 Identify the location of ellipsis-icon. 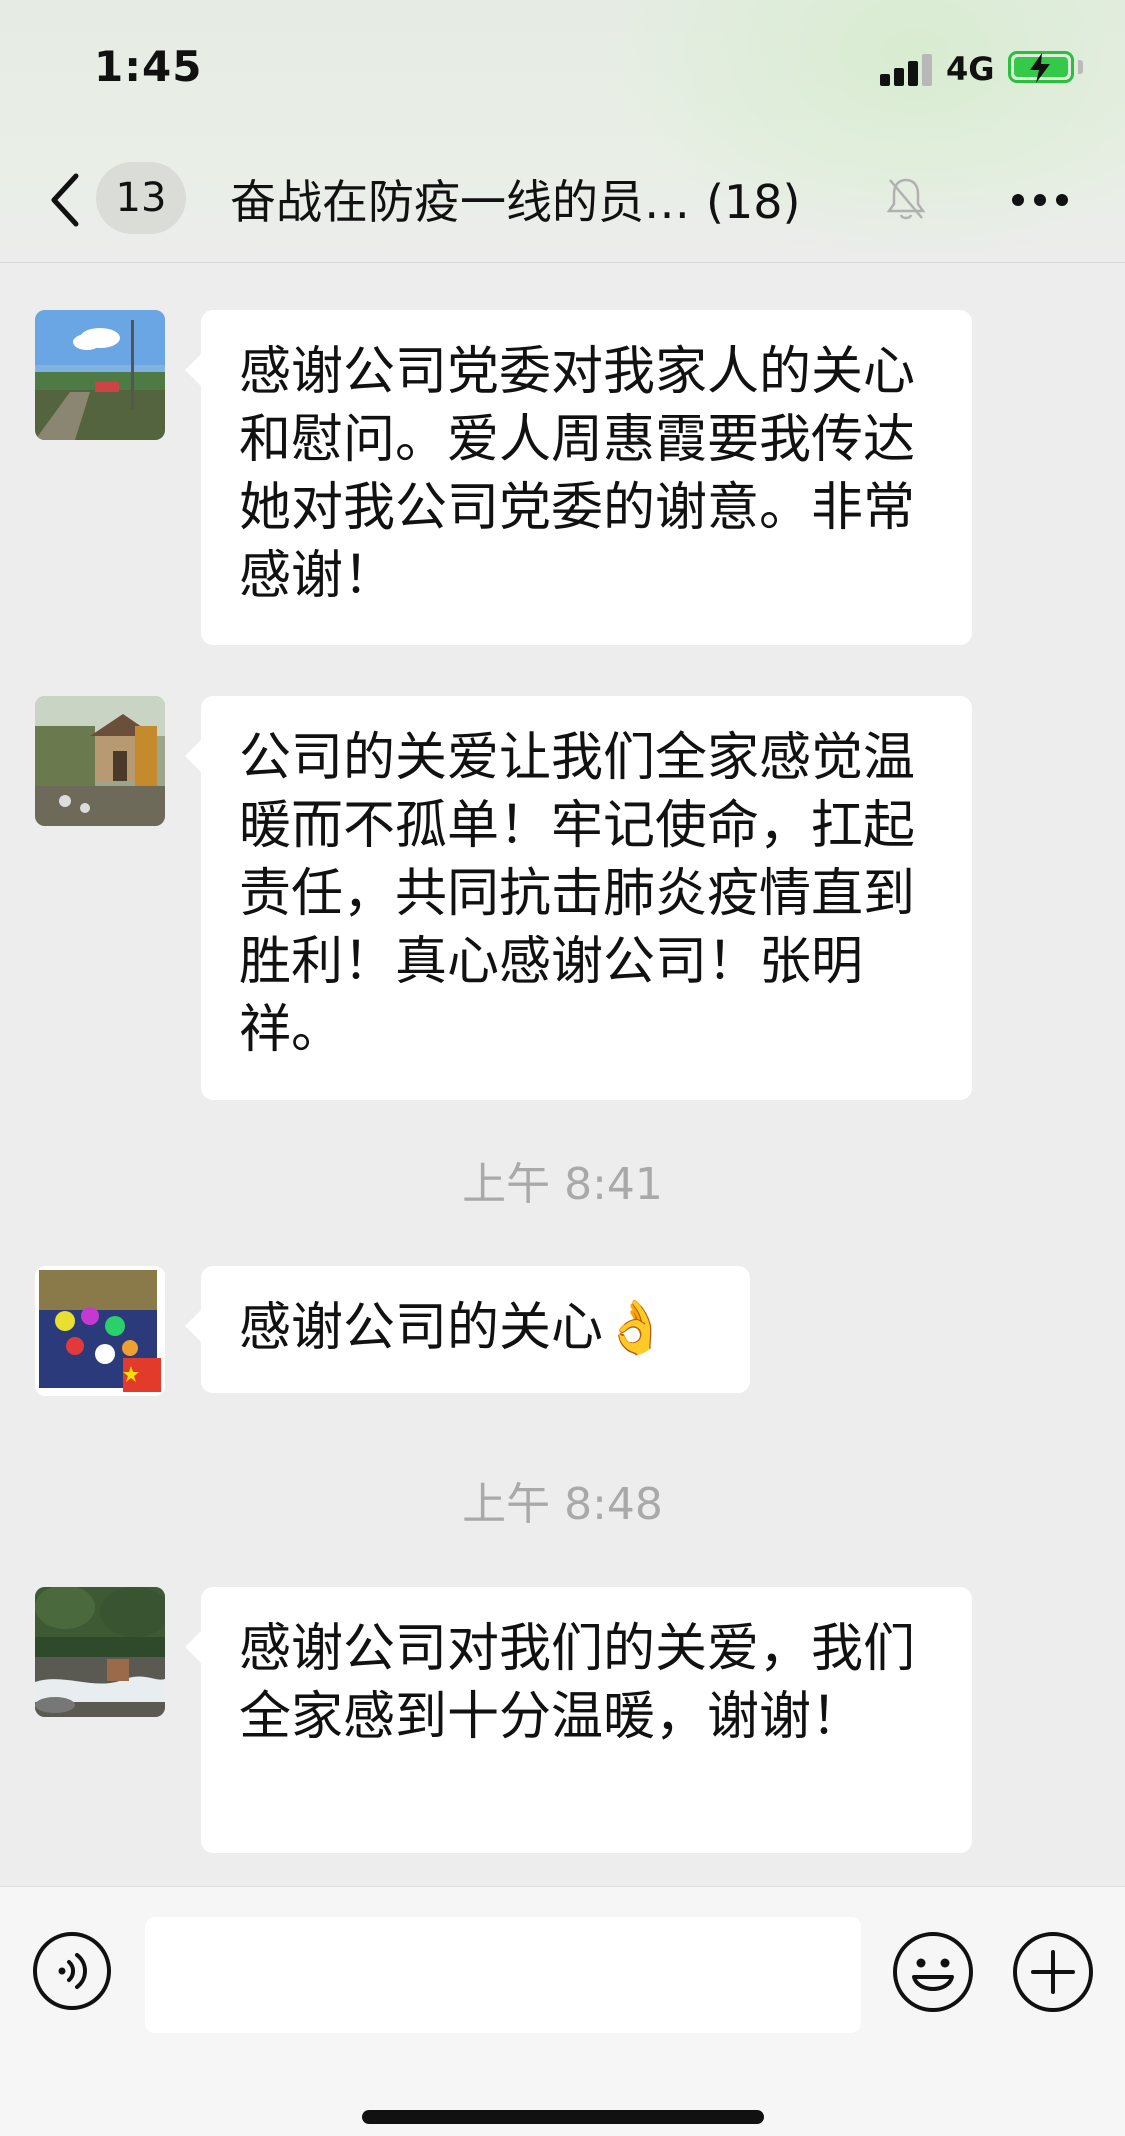
(1040, 200).